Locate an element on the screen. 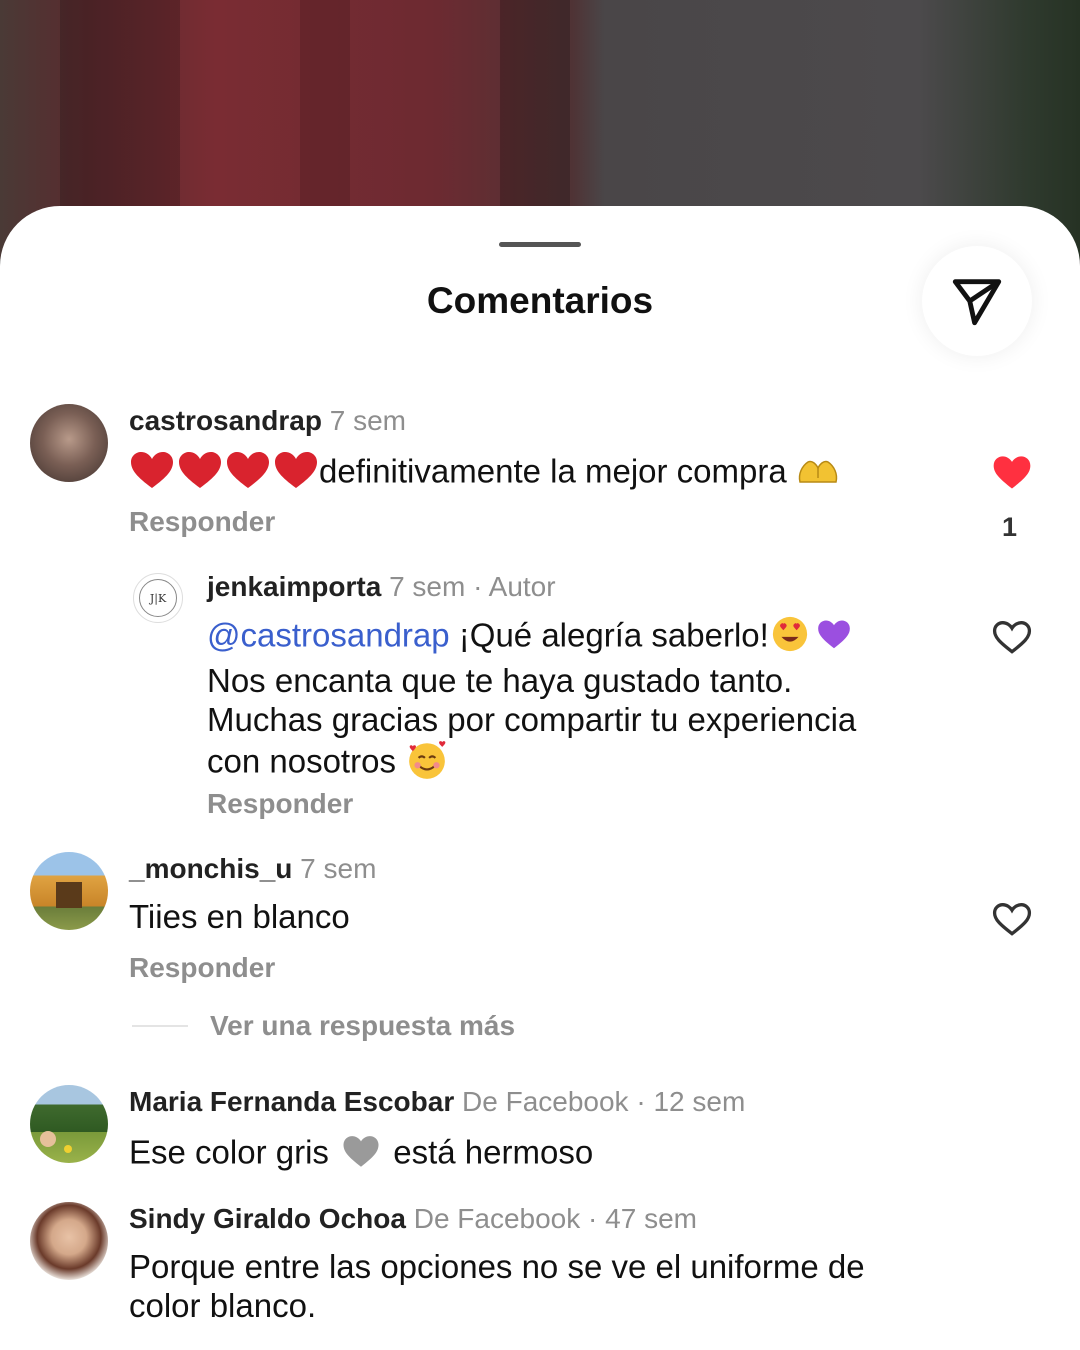  author-tag: · Autor is located at coordinates (514, 586).